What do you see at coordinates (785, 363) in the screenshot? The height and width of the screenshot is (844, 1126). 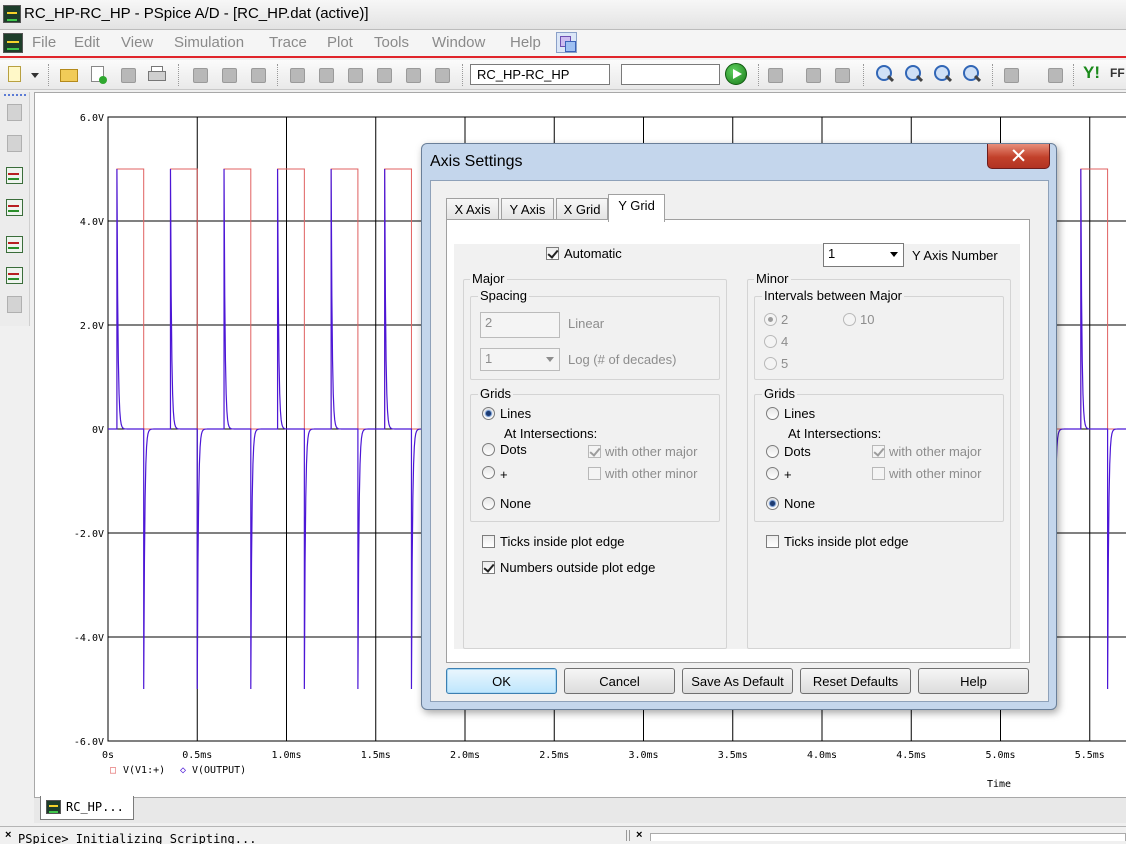 I see `minor-interval-5-label: 5` at bounding box center [785, 363].